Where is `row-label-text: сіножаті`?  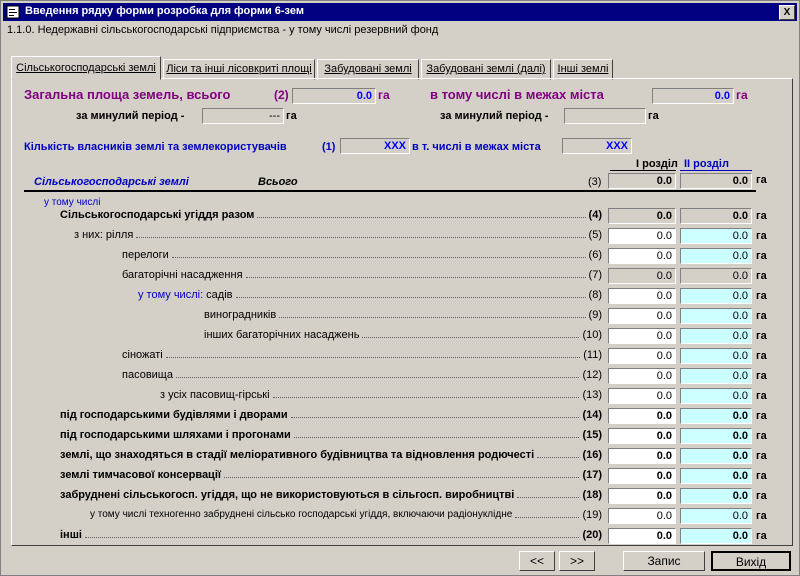
row-label-text: сіножаті is located at coordinates (142, 355).